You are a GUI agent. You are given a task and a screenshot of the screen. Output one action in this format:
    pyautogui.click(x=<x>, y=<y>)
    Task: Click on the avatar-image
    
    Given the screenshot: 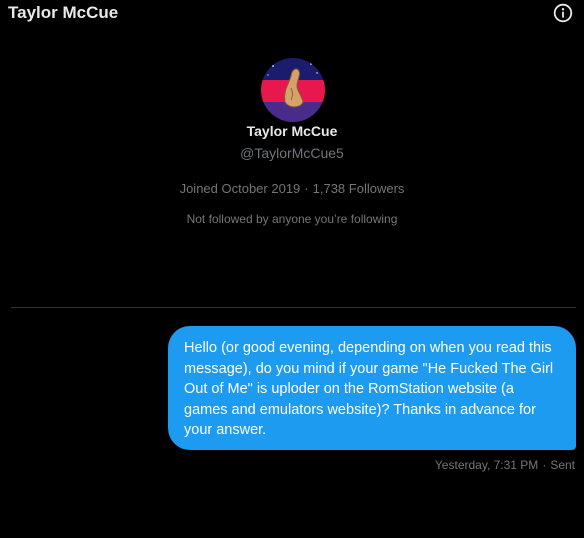 What is the action you would take?
    pyautogui.click(x=293, y=90)
    